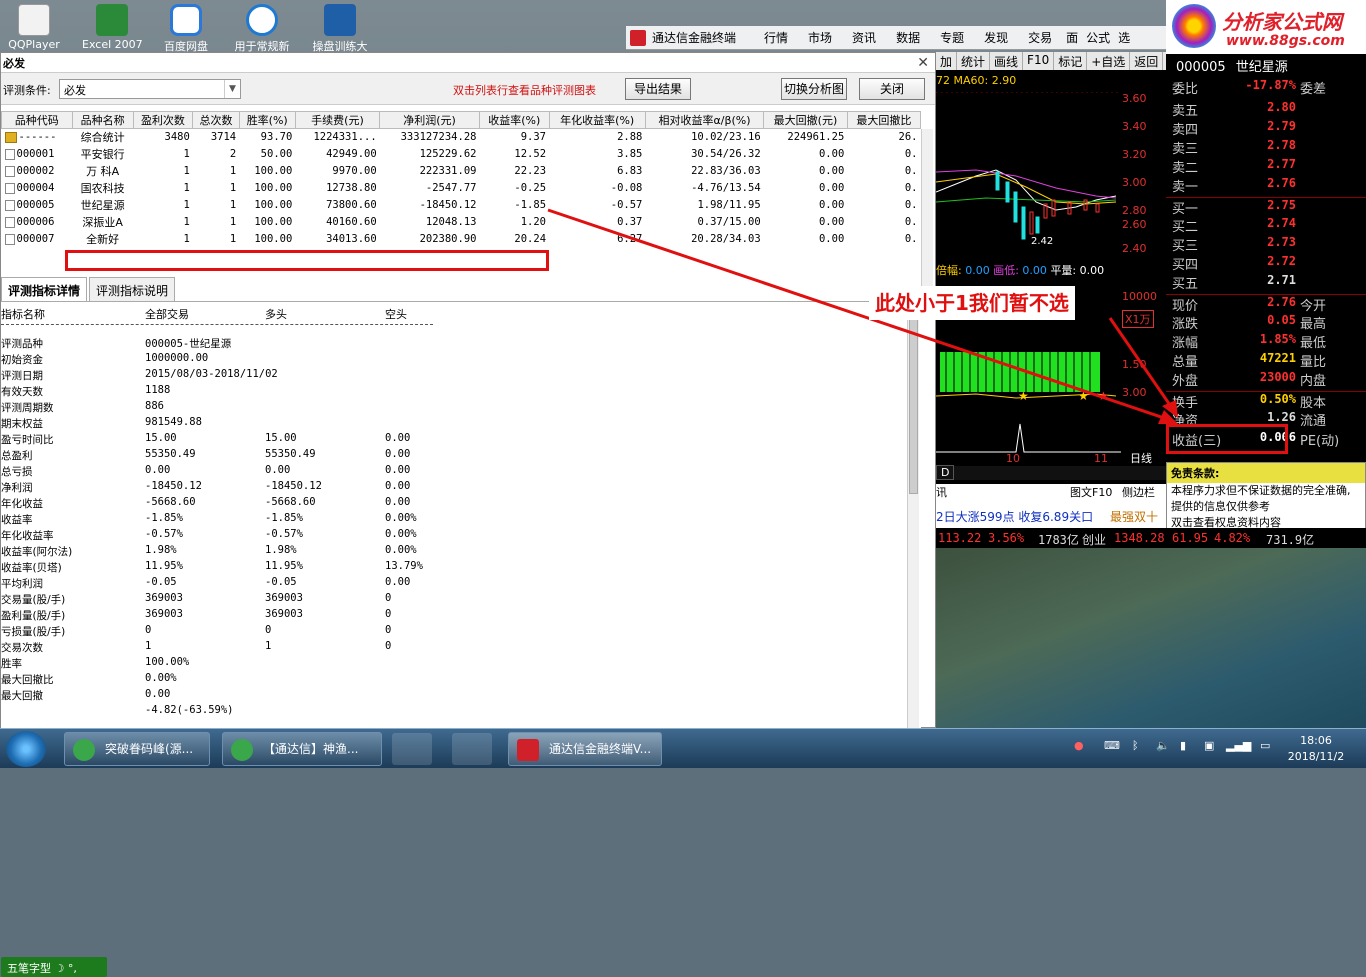 This screenshot has height=977, width=1366. Describe the element at coordinates (217, 324) in the screenshot. I see `detail-separator` at that location.